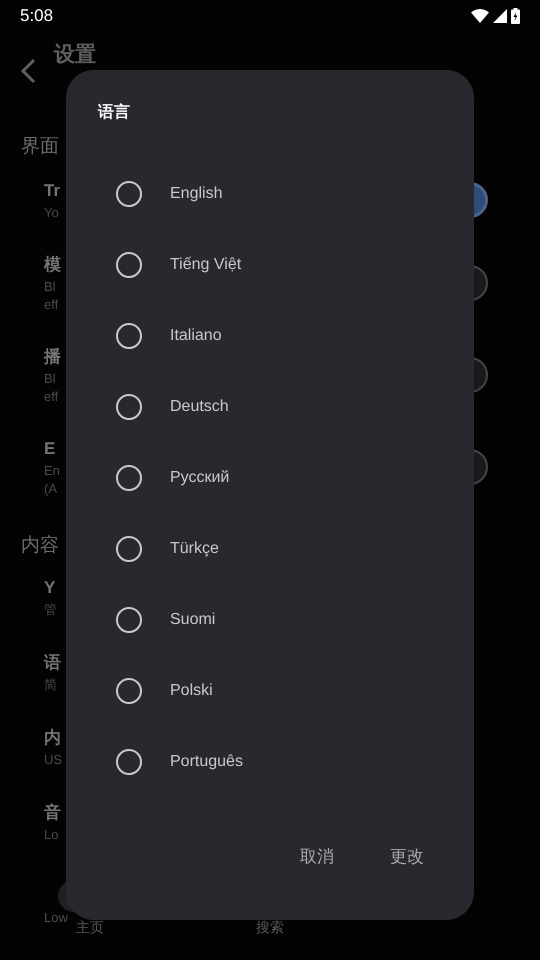 This screenshot has width=540, height=960. Describe the element at coordinates (500, 16) in the screenshot. I see `signal-icon` at that location.